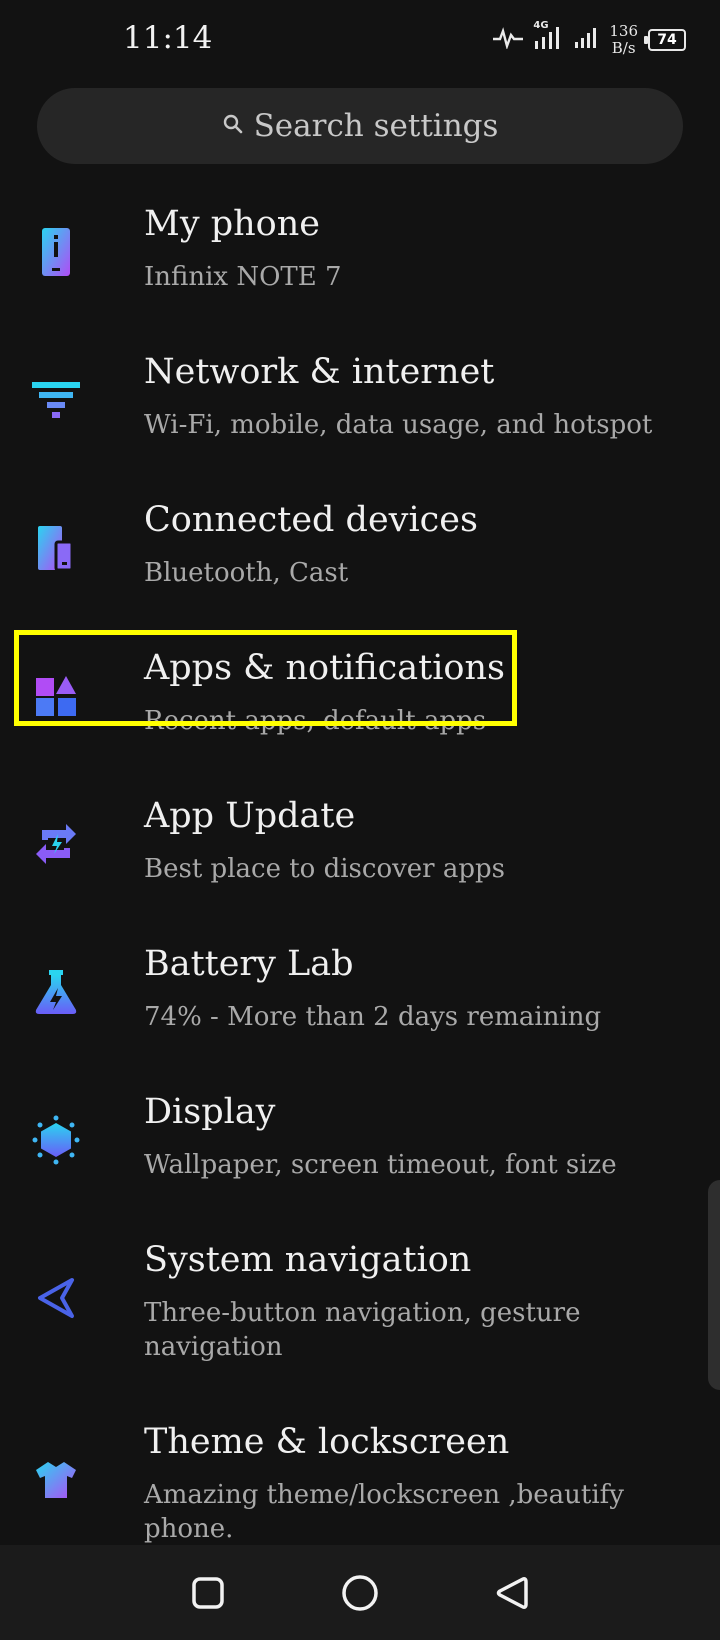 Image resolution: width=720 pixels, height=1640 pixels. What do you see at coordinates (246, 573) in the screenshot?
I see `settings-item-subtitle: Bluetooth, Cast` at bounding box center [246, 573].